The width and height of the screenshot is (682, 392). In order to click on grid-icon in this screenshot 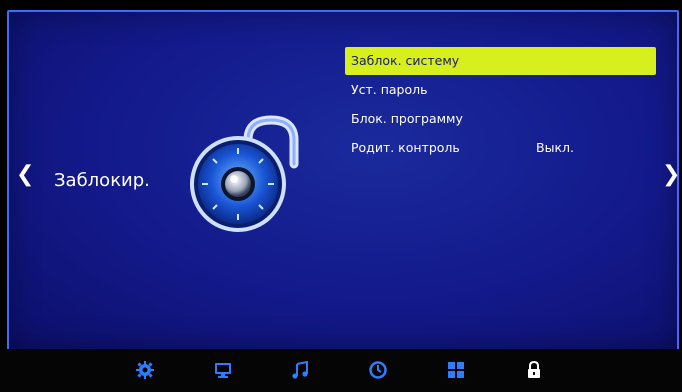, I will do `click(456, 370)`.